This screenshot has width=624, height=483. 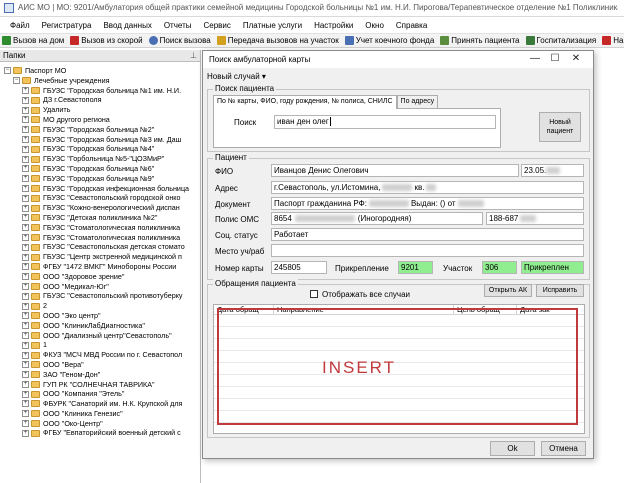 I want to click on tree-item: +2, so click(x=100, y=306).